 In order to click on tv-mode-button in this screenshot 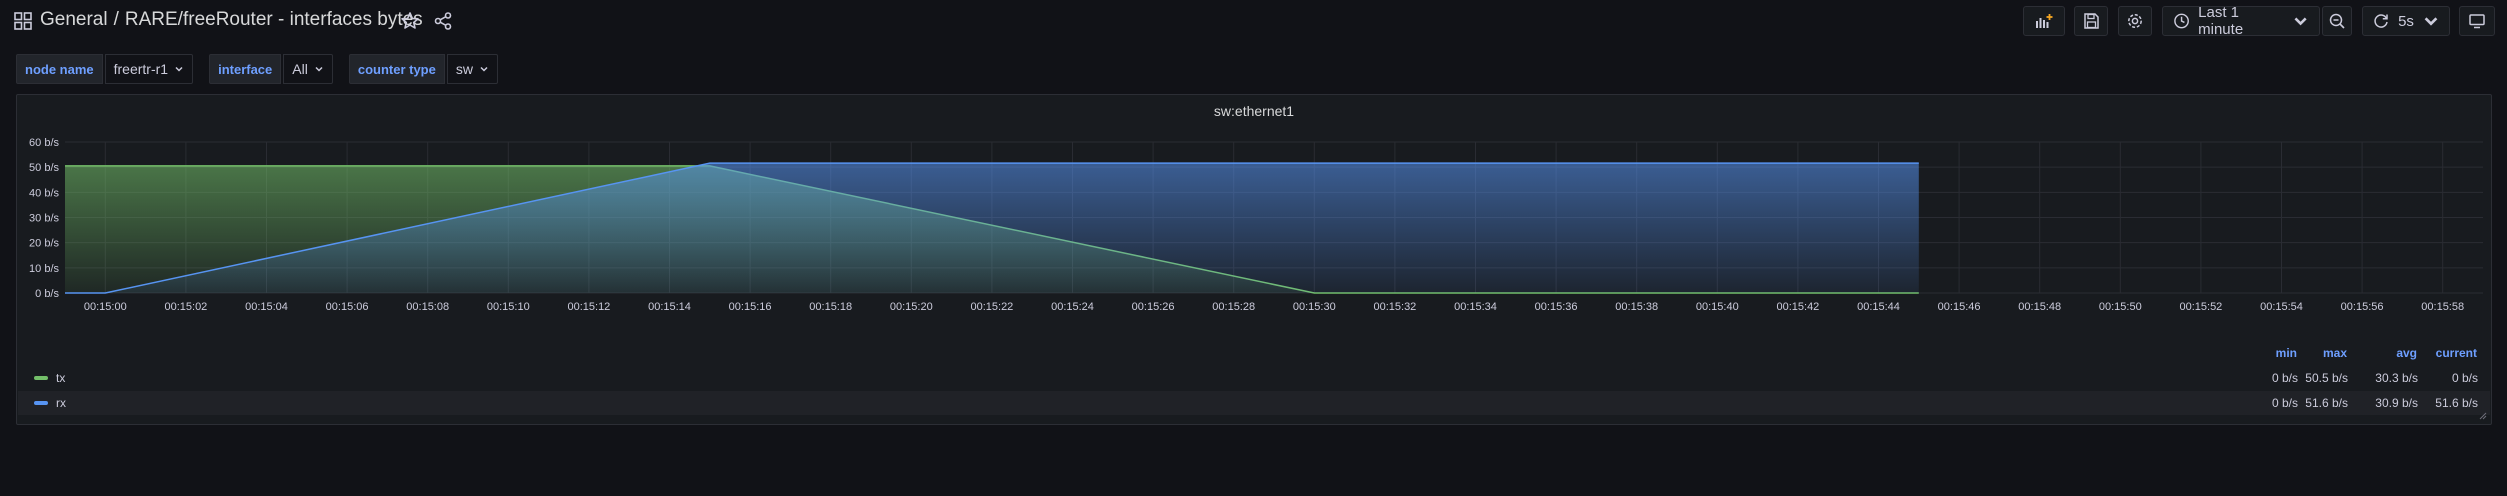, I will do `click(2477, 21)`.